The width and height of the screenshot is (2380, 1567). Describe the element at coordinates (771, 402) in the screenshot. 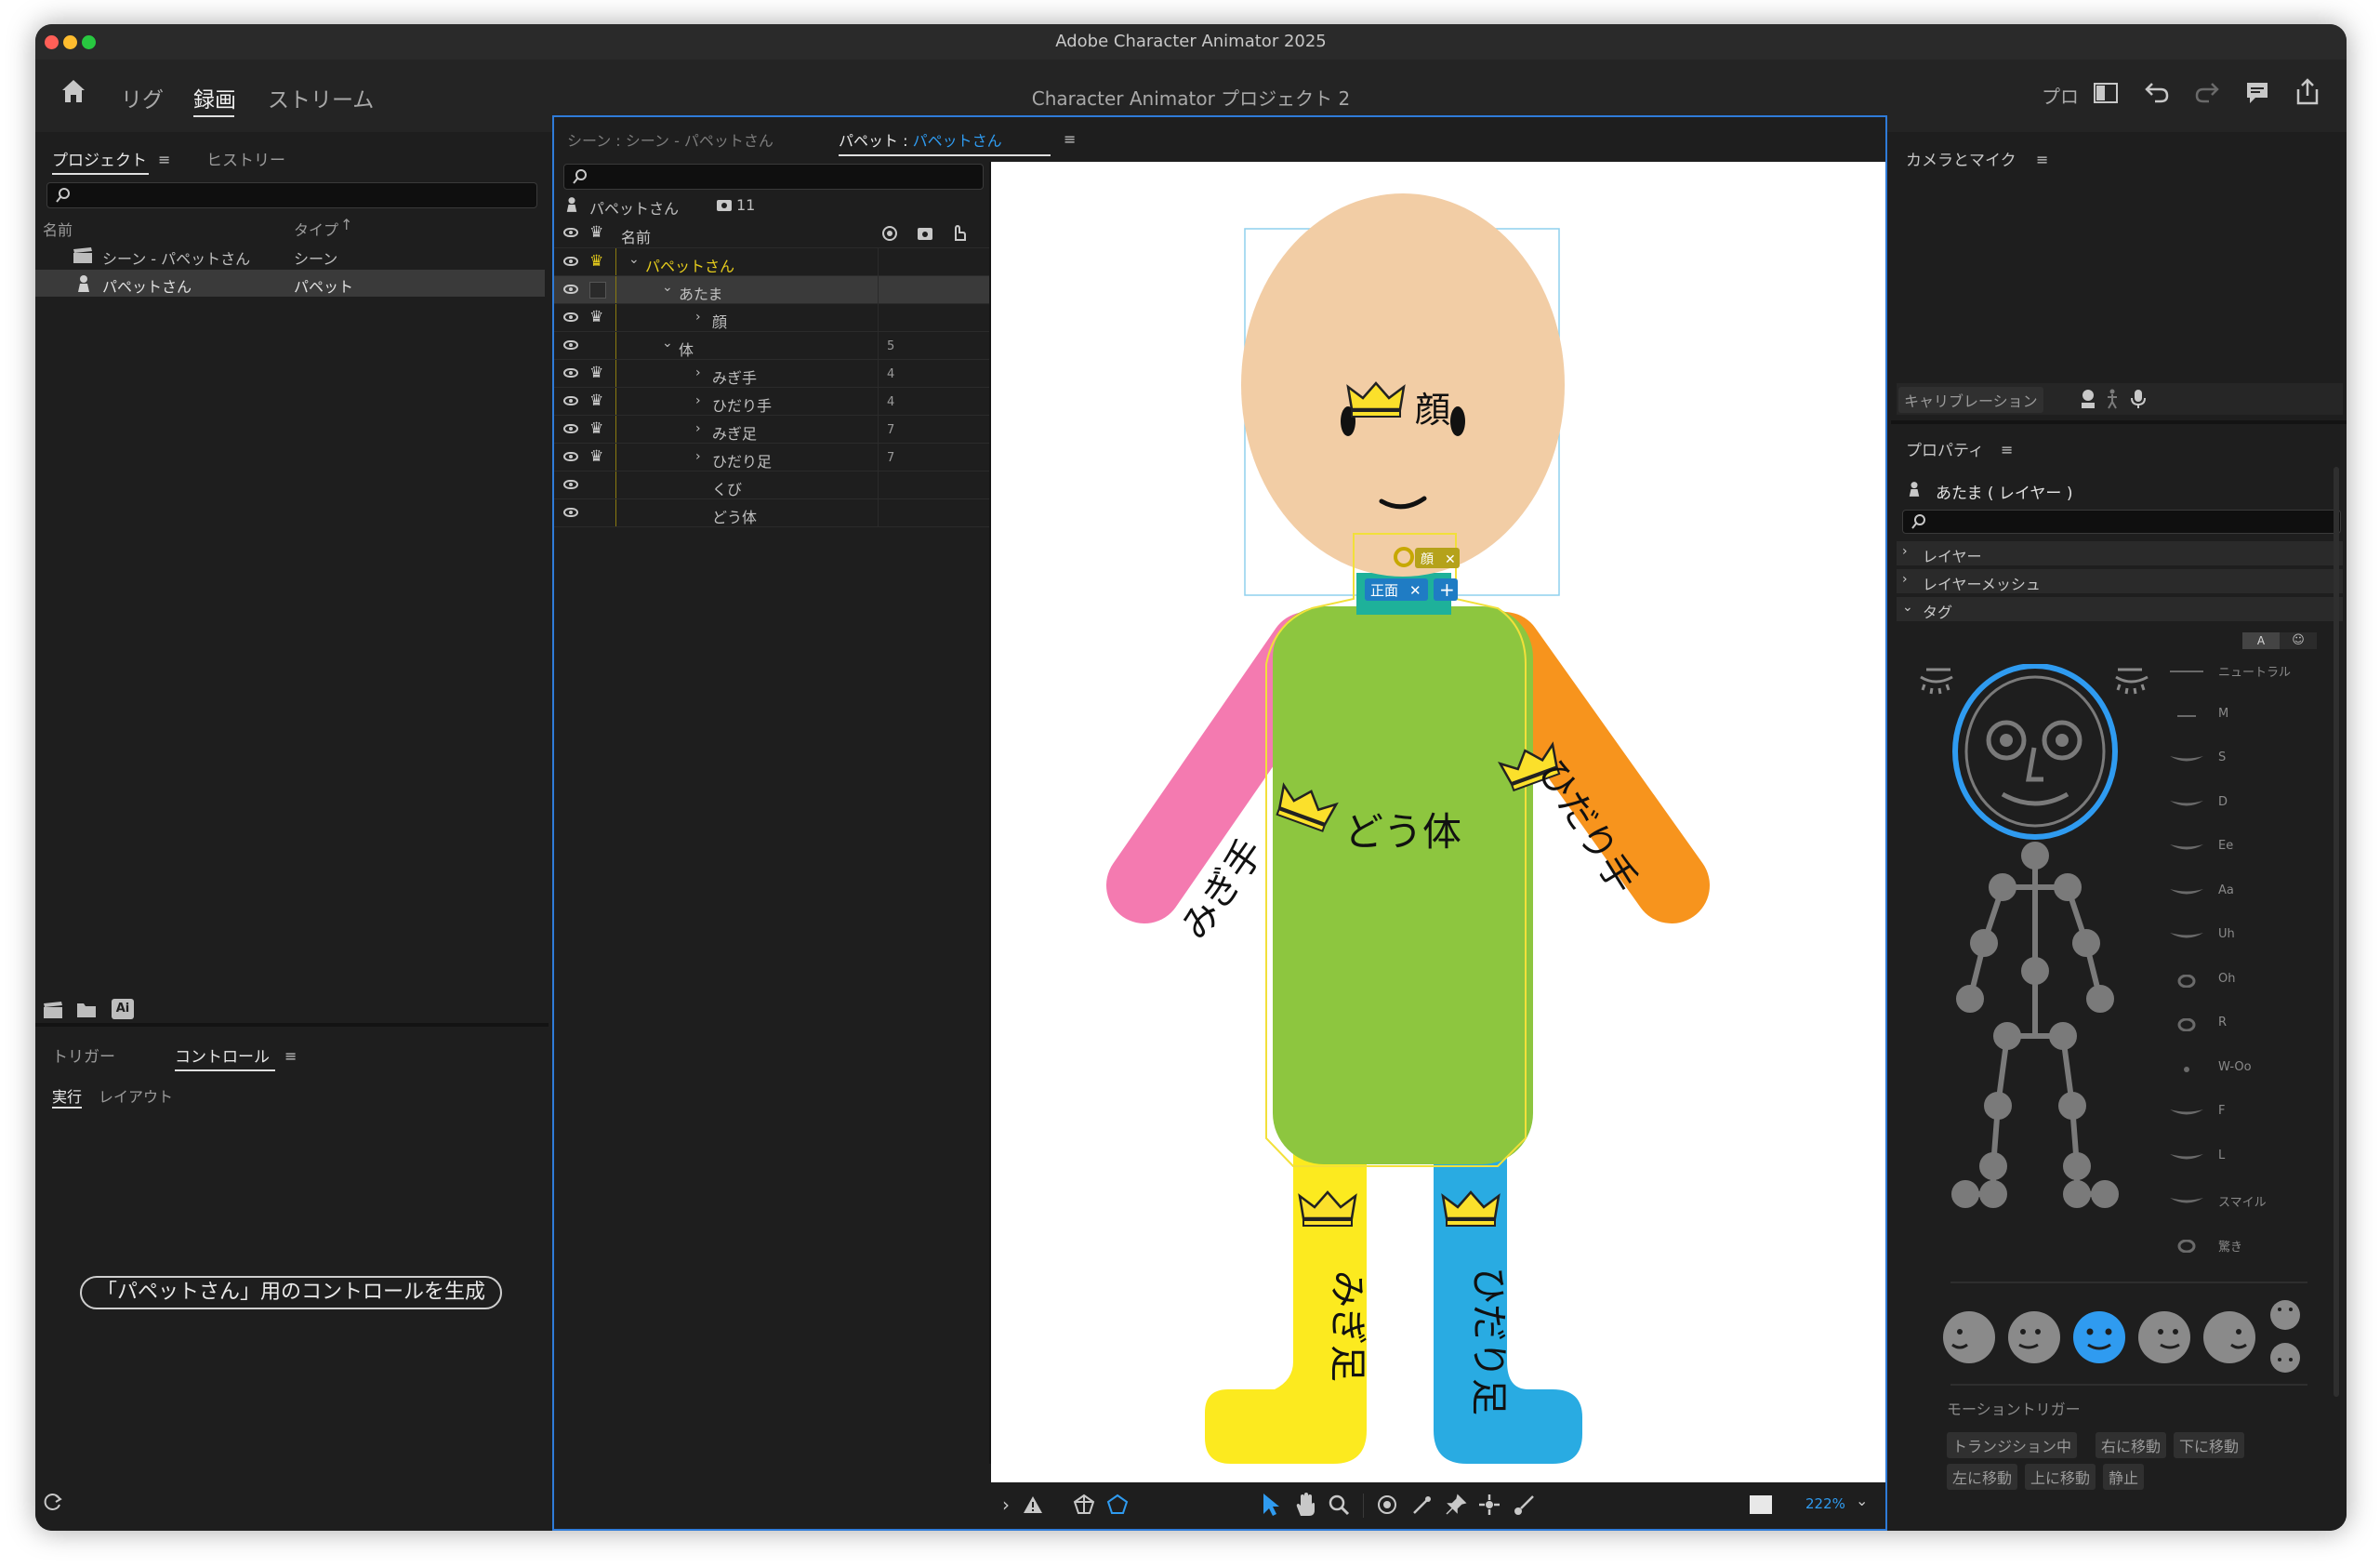

I see `layer-row: ♛ › ひだり手 4` at that location.